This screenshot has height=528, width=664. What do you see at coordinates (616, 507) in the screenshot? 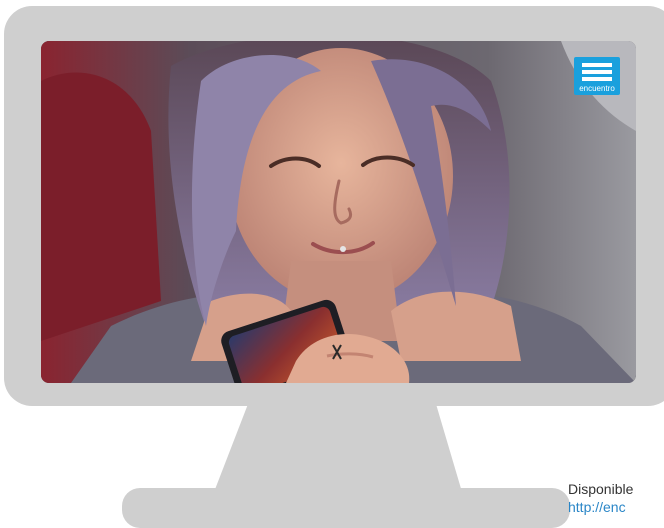
I see `availability-link: http://enc` at bounding box center [616, 507].